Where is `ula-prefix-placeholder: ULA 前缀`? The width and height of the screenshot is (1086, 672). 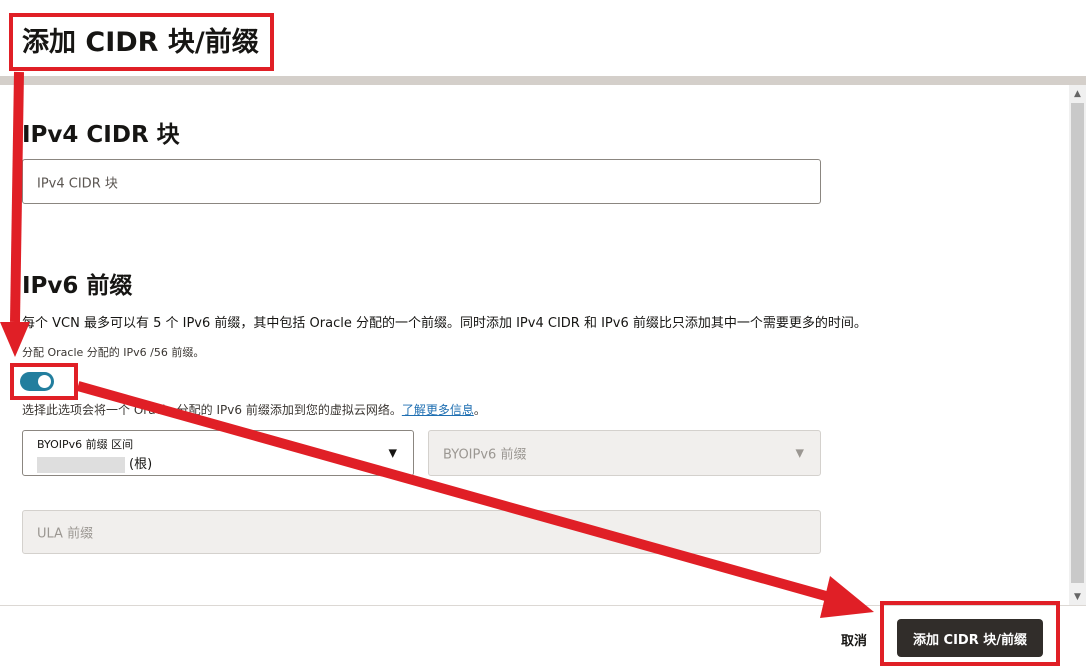
ula-prefix-placeholder: ULA 前缀 is located at coordinates (65, 534).